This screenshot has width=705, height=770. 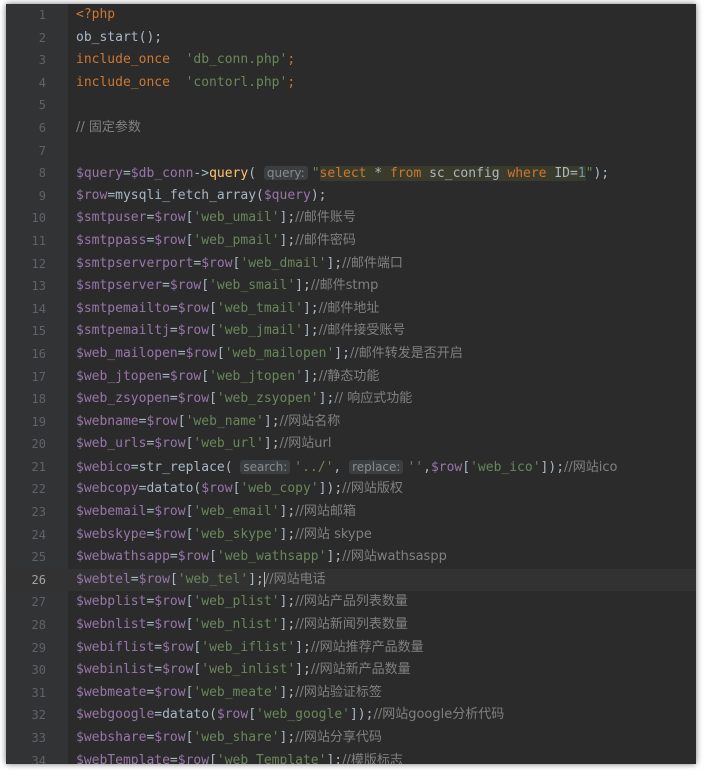 What do you see at coordinates (351, 625) in the screenshot?
I see `code-line: 28 $webnlist=$row['web_nlist'];//网站新闻列表数量` at bounding box center [351, 625].